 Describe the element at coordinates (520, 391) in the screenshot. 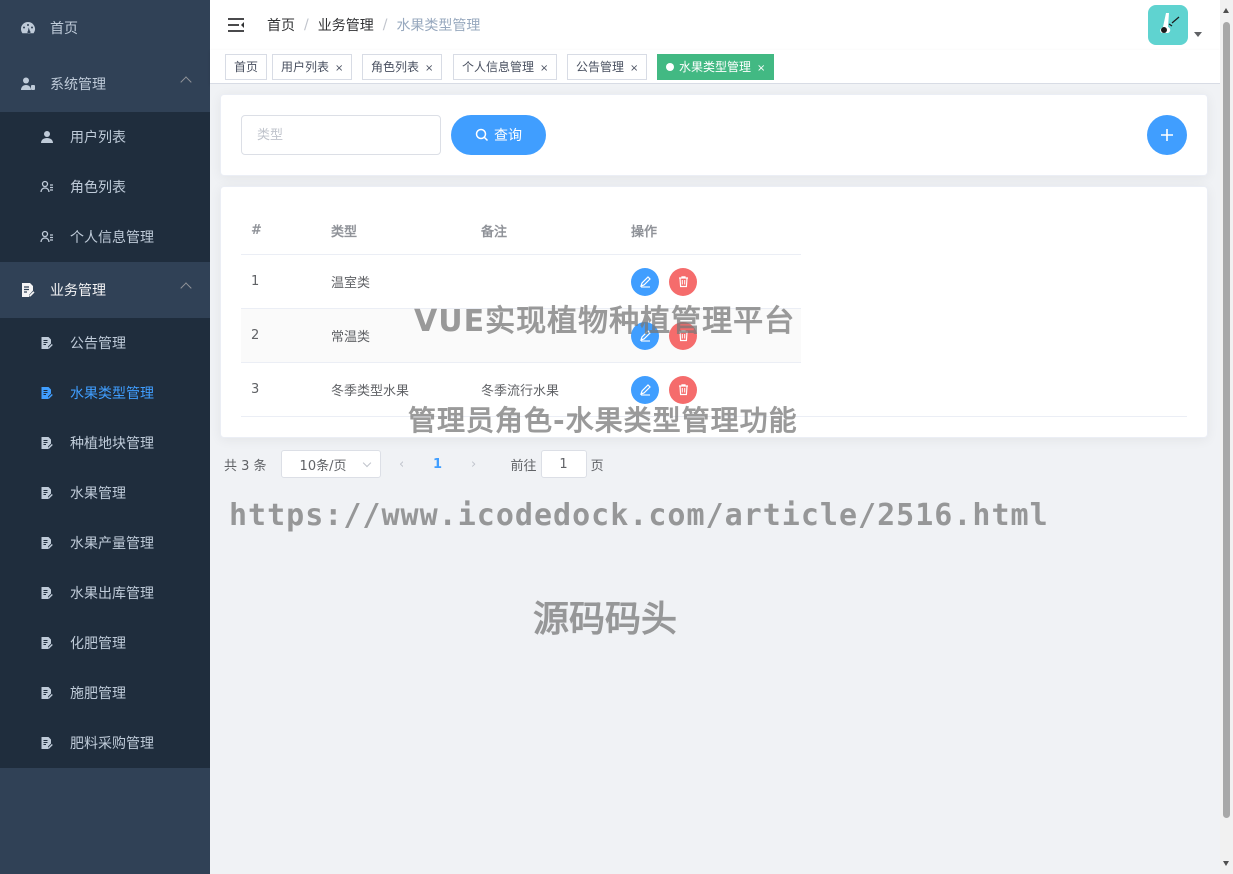

I see `cell-note: 冬季流行水果` at that location.